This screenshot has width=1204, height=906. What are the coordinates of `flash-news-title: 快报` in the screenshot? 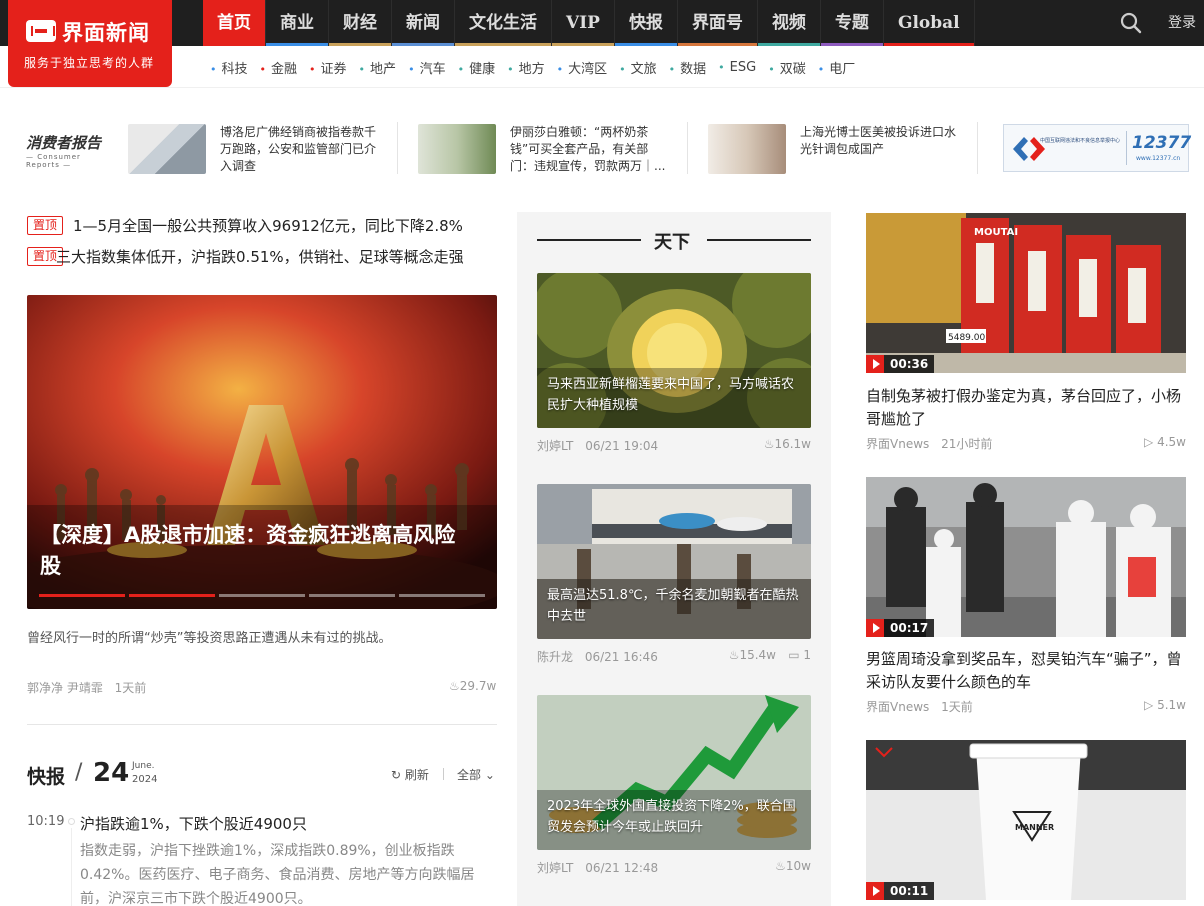 It's located at (46, 777).